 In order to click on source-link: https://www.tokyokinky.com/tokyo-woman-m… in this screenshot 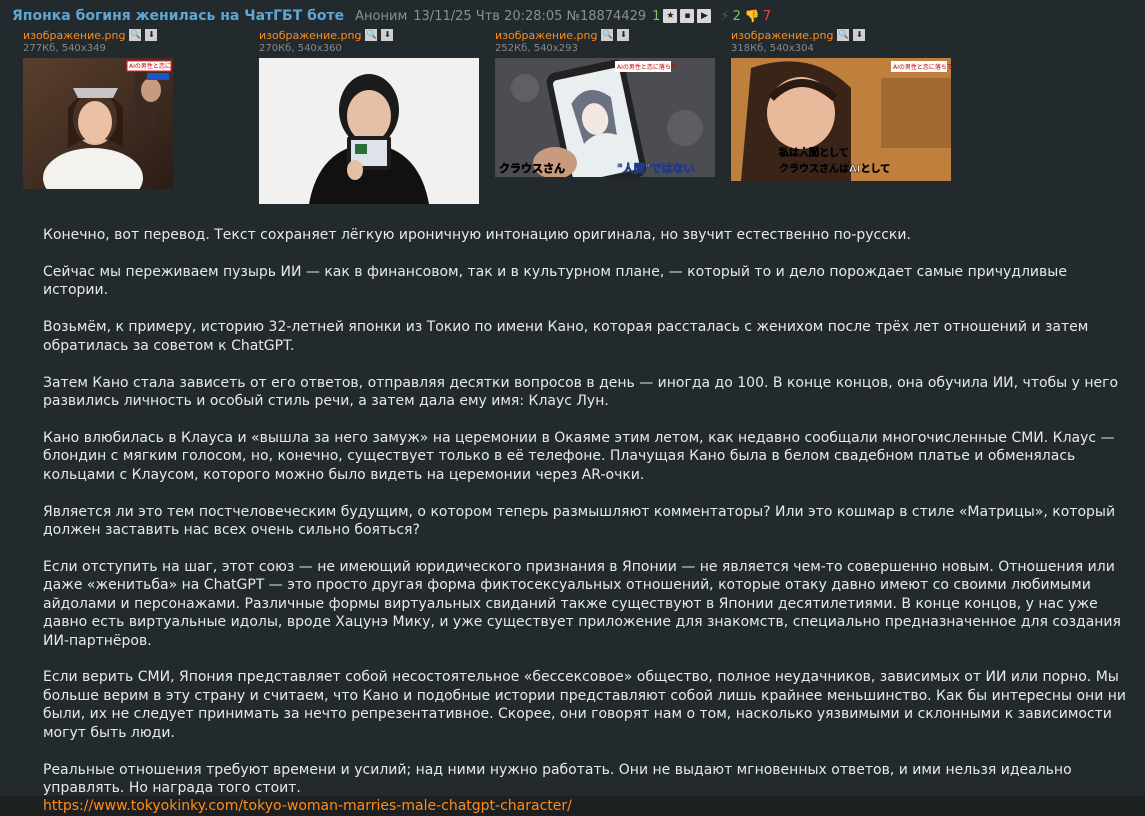, I will do `click(589, 806)`.